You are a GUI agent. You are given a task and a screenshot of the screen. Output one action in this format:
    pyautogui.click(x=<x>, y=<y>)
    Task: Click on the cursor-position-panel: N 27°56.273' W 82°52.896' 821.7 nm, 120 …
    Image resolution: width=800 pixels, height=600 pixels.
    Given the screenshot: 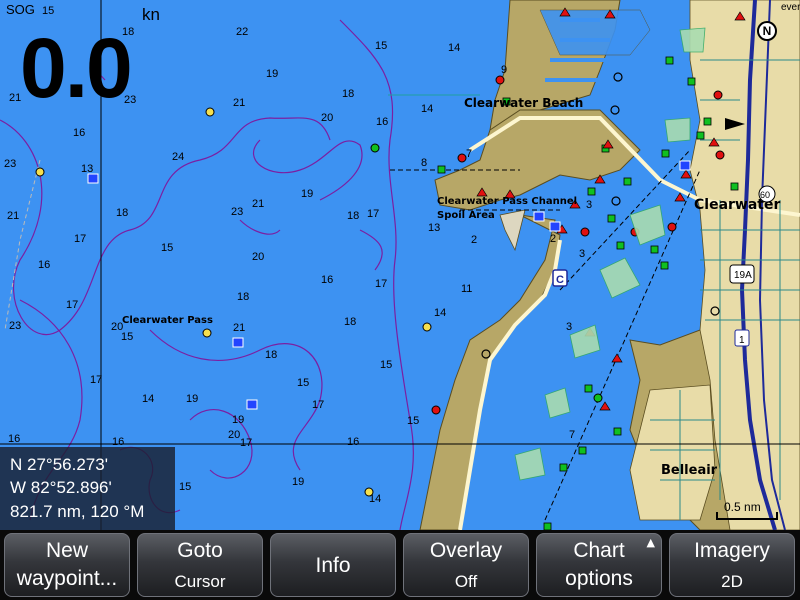 What is the action you would take?
    pyautogui.click(x=87, y=488)
    